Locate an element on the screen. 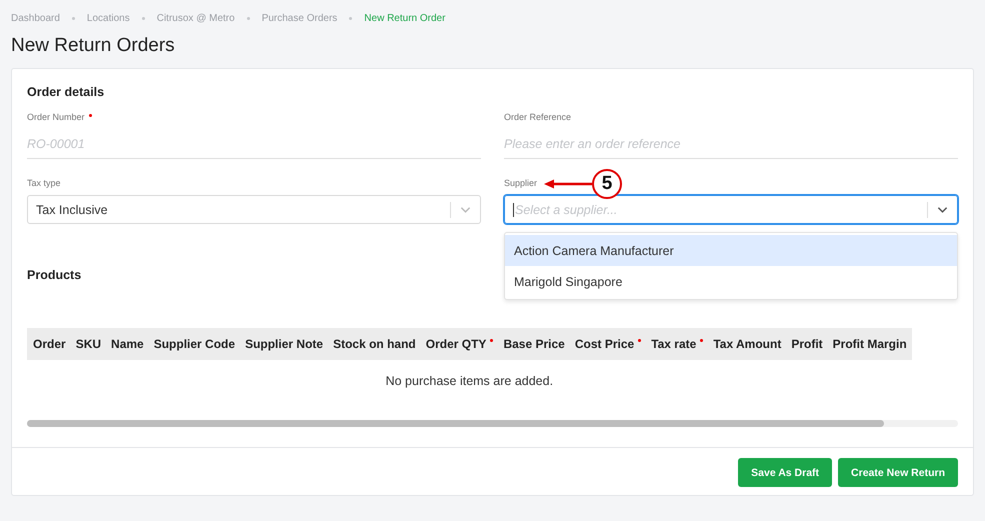 The height and width of the screenshot is (521, 985). section-title: Order details is located at coordinates (66, 92).